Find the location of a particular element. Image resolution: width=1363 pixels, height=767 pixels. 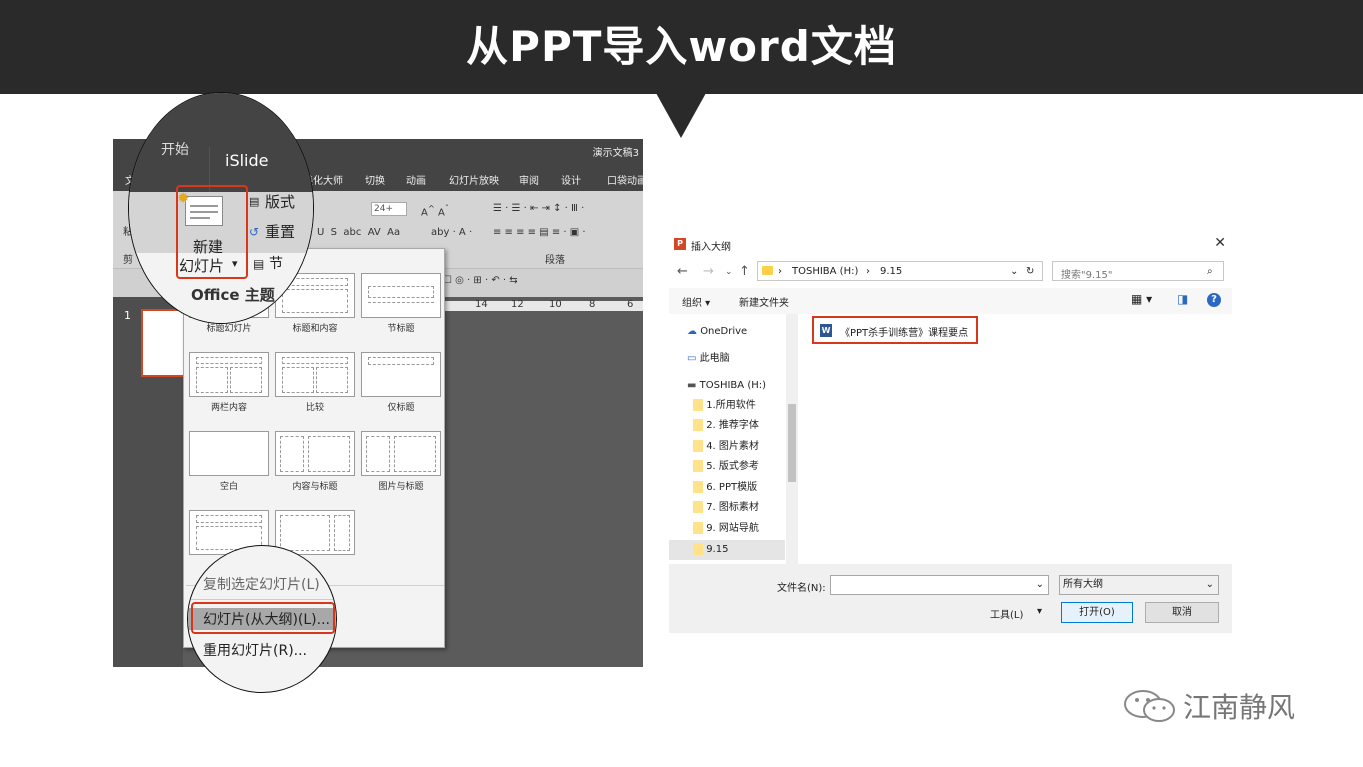

nav-folder: 1.所用软件 is located at coordinates (739, 406).